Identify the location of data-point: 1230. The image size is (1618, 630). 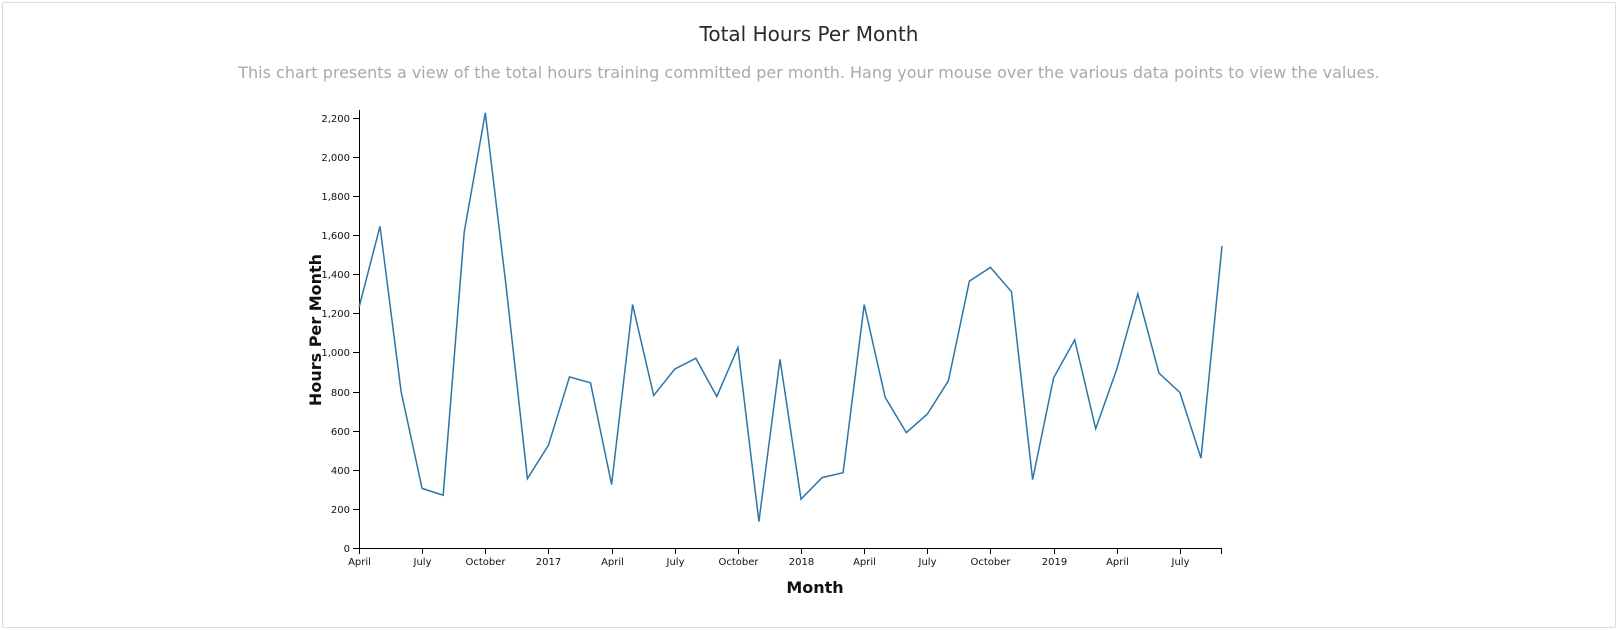
(359, 308).